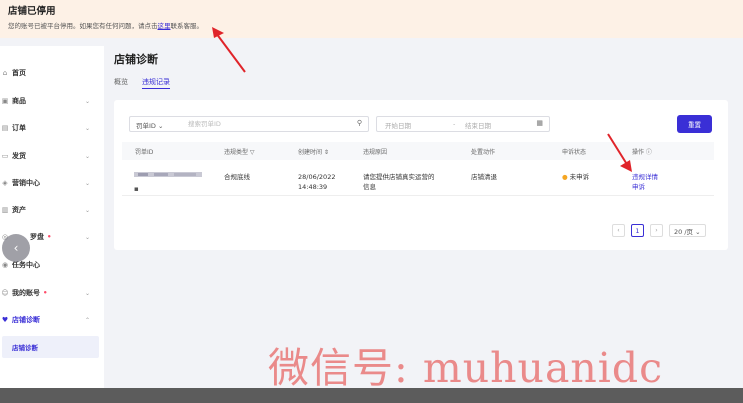 The height and width of the screenshot is (403, 743). I want to click on watermark-text: 微信号: muhuanidc, so click(466, 368).